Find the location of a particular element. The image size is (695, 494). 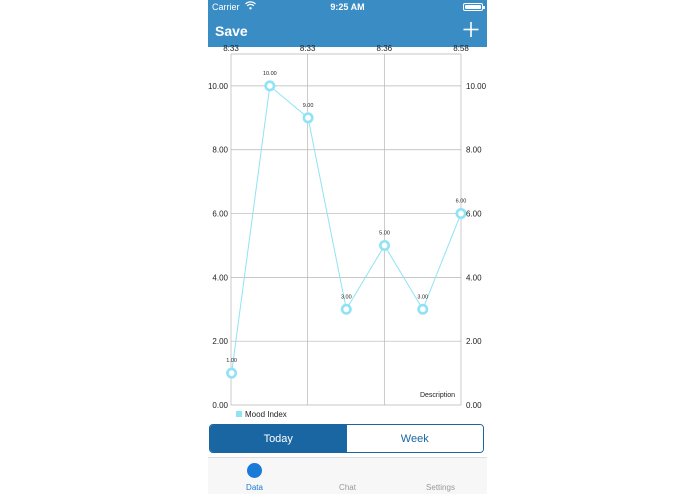

plus-icon is located at coordinates (471, 29).